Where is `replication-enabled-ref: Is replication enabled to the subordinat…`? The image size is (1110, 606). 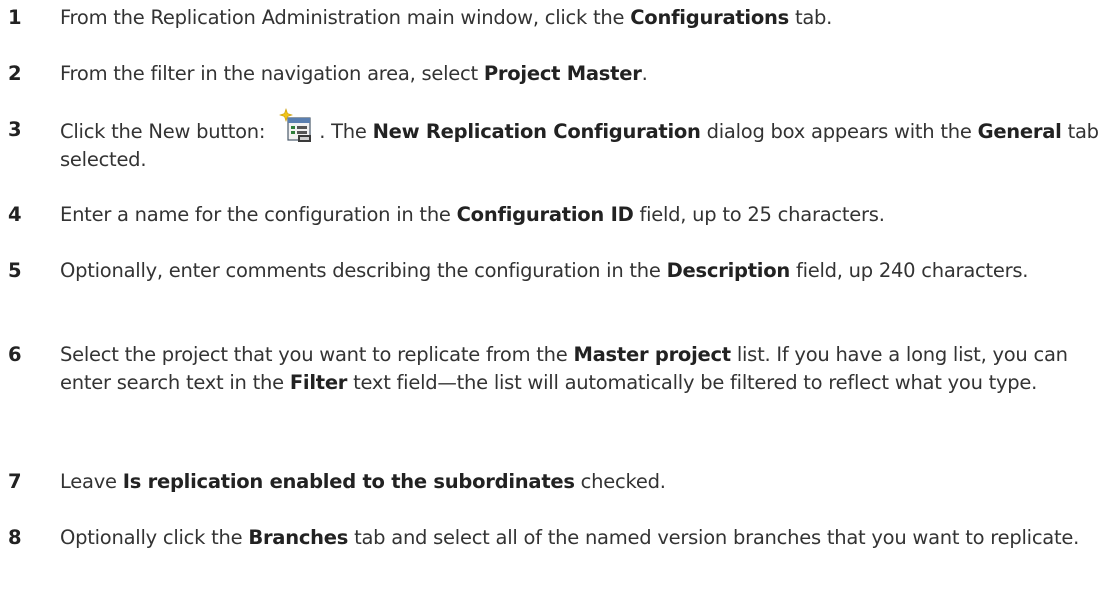
replication-enabled-ref: Is replication enabled to the subordinat… is located at coordinates (348, 481).